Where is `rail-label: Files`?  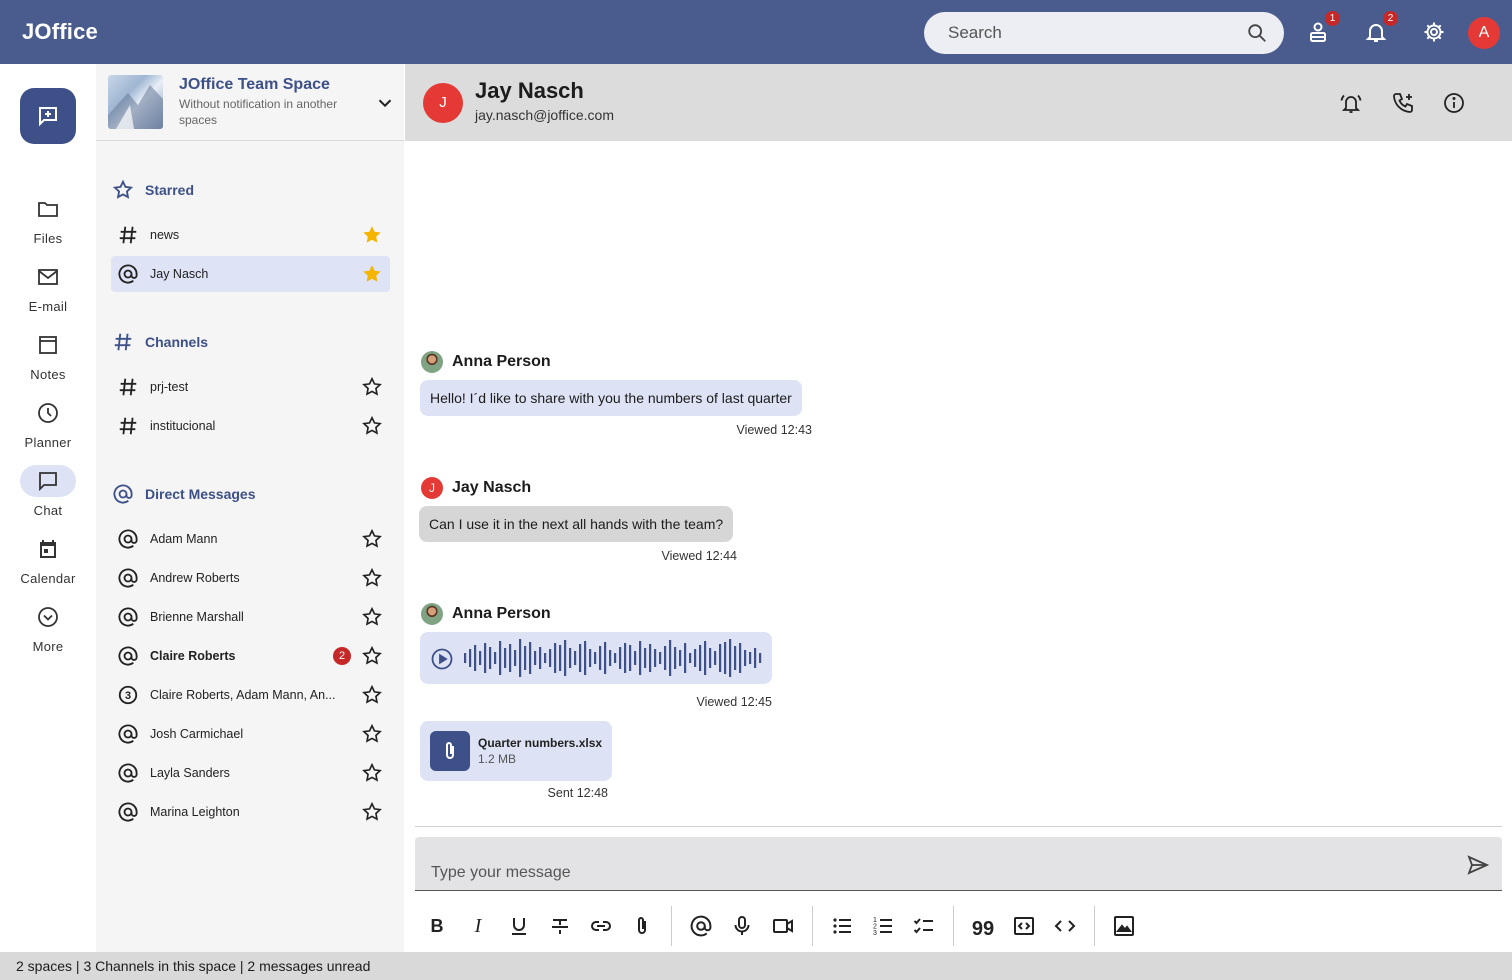 rail-label: Files is located at coordinates (48, 238).